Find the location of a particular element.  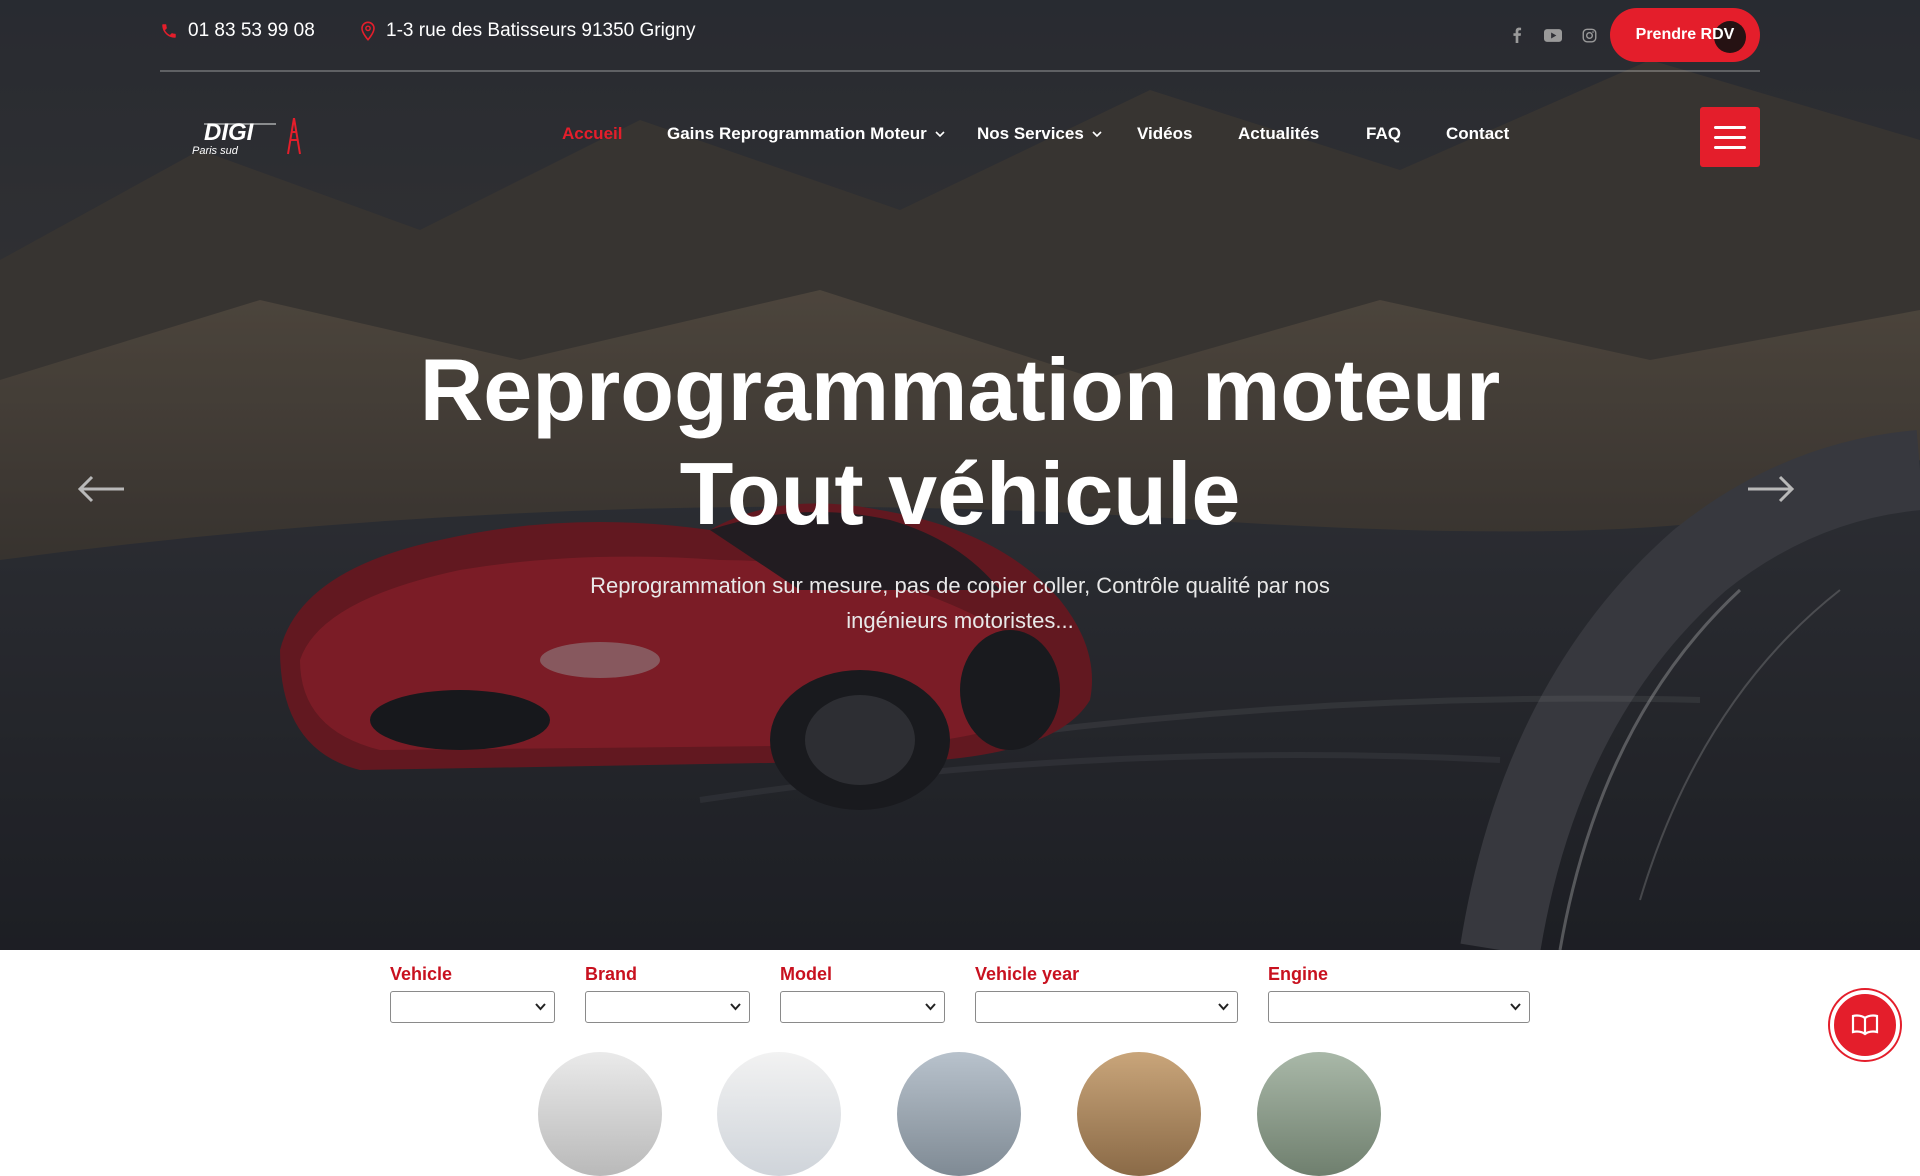

arrow-right-icon is located at coordinates (1771, 489).